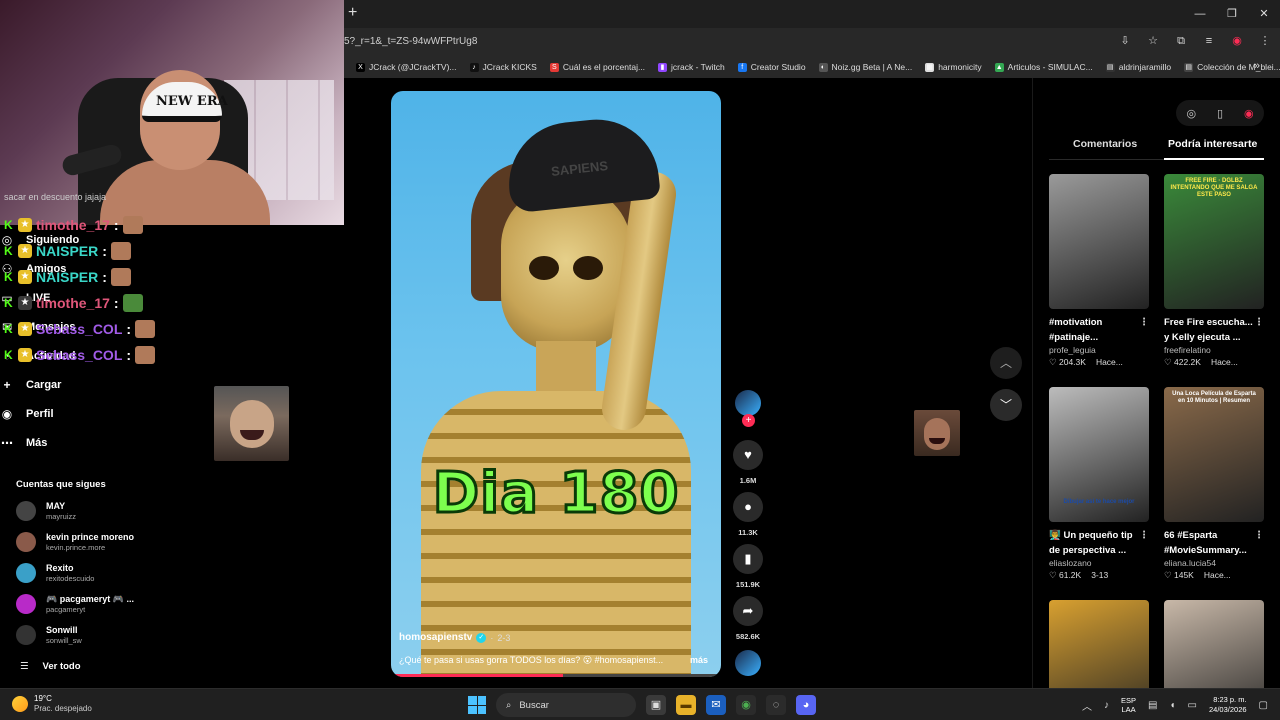  What do you see at coordinates (49, 635) in the screenshot?
I see `following-account: Sonwill sonwill_sw` at bounding box center [49, 635].